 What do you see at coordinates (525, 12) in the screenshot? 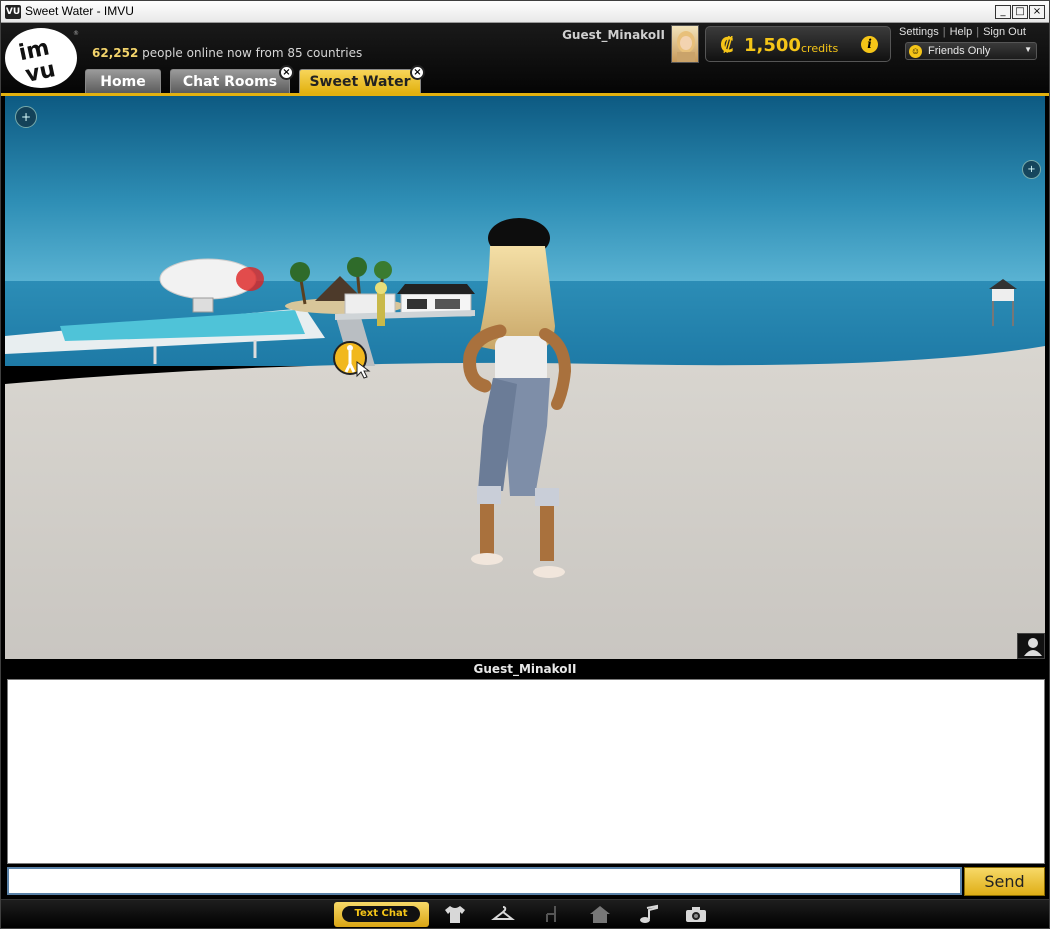
I see `title-bar: VU Sweet Water - IMVU _ □ ×` at bounding box center [525, 12].